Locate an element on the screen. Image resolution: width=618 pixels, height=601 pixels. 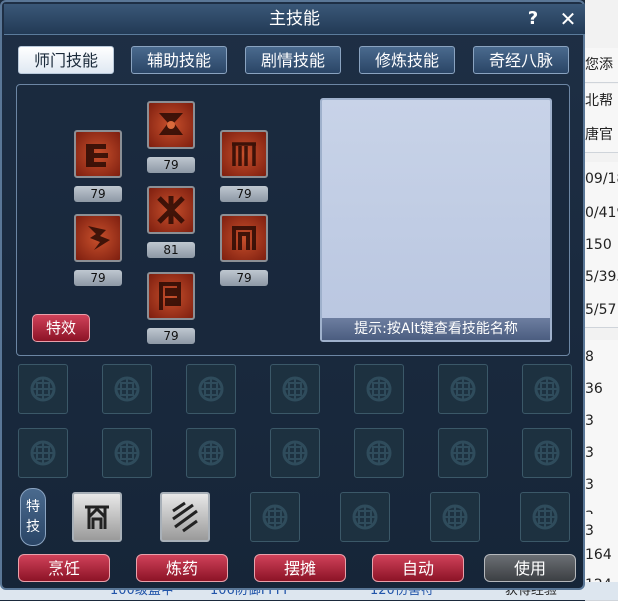
auto-button: 自动 is located at coordinates (418, 568).